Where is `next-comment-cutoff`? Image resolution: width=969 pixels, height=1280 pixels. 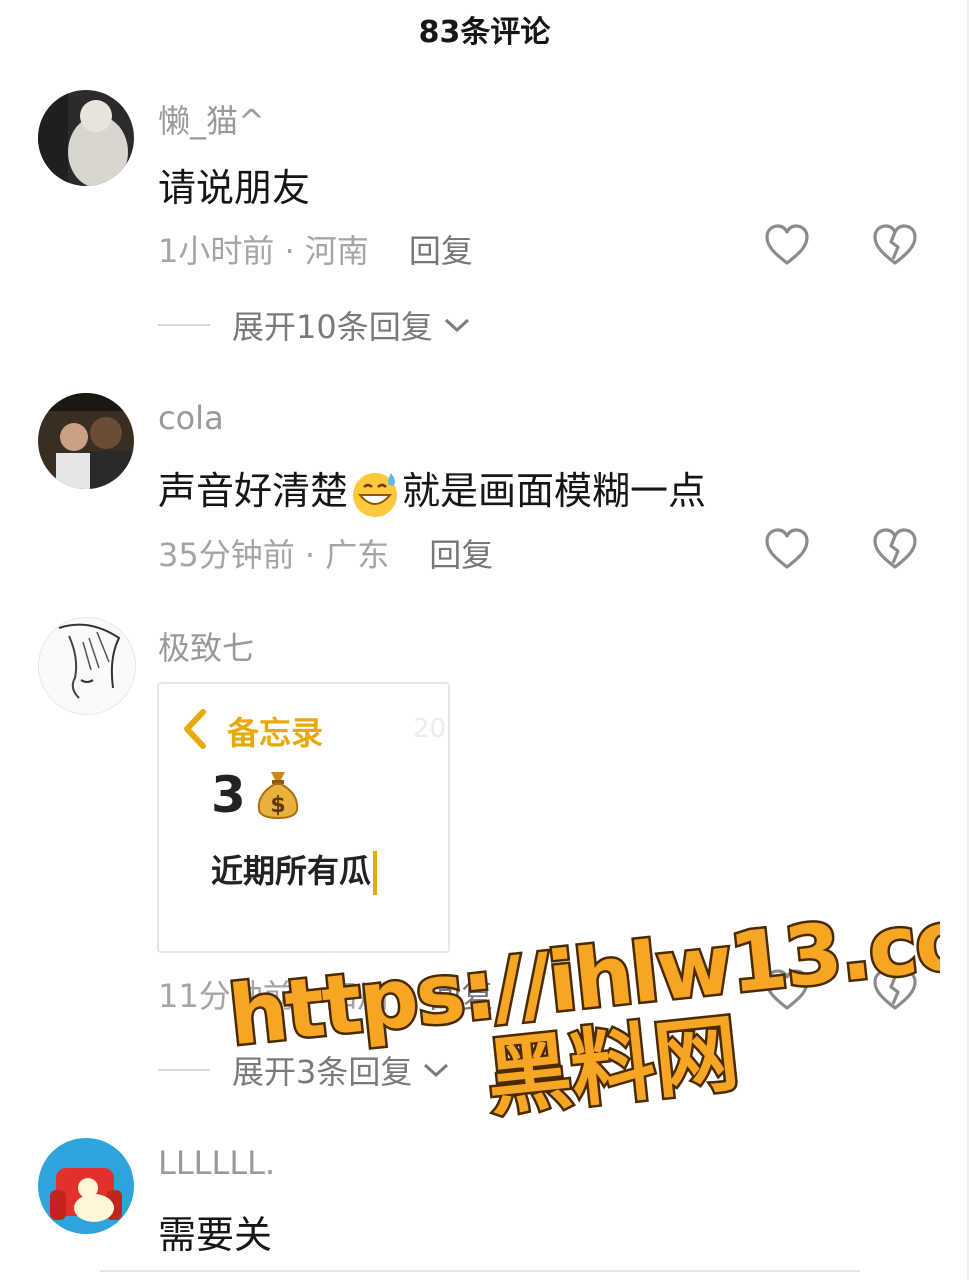 next-comment-cutoff is located at coordinates (480, 1274).